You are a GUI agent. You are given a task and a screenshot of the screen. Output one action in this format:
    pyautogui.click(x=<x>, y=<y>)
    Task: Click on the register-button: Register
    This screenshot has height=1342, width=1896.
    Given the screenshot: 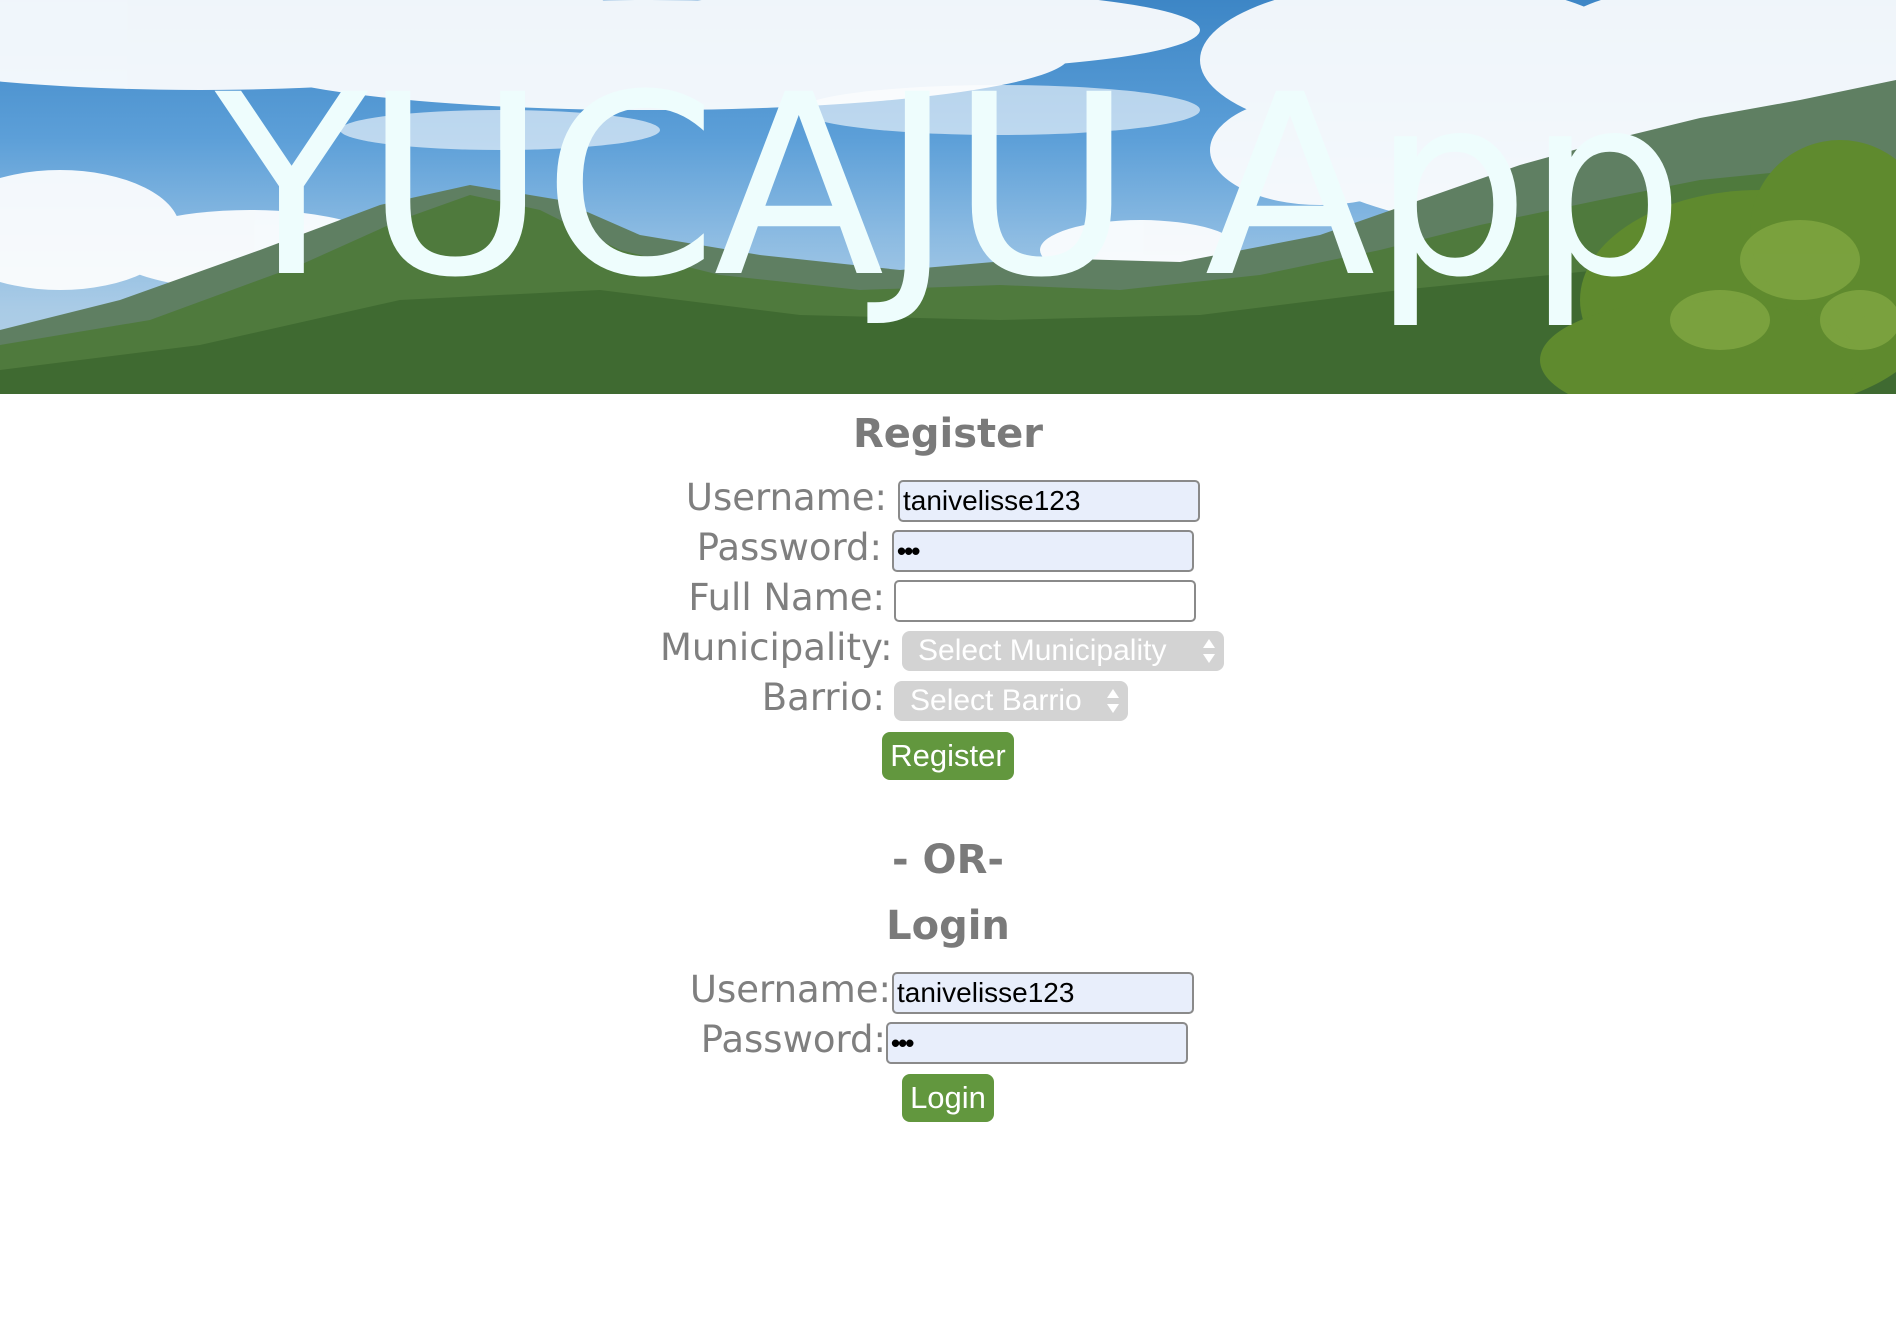 What is the action you would take?
    pyautogui.click(x=948, y=756)
    